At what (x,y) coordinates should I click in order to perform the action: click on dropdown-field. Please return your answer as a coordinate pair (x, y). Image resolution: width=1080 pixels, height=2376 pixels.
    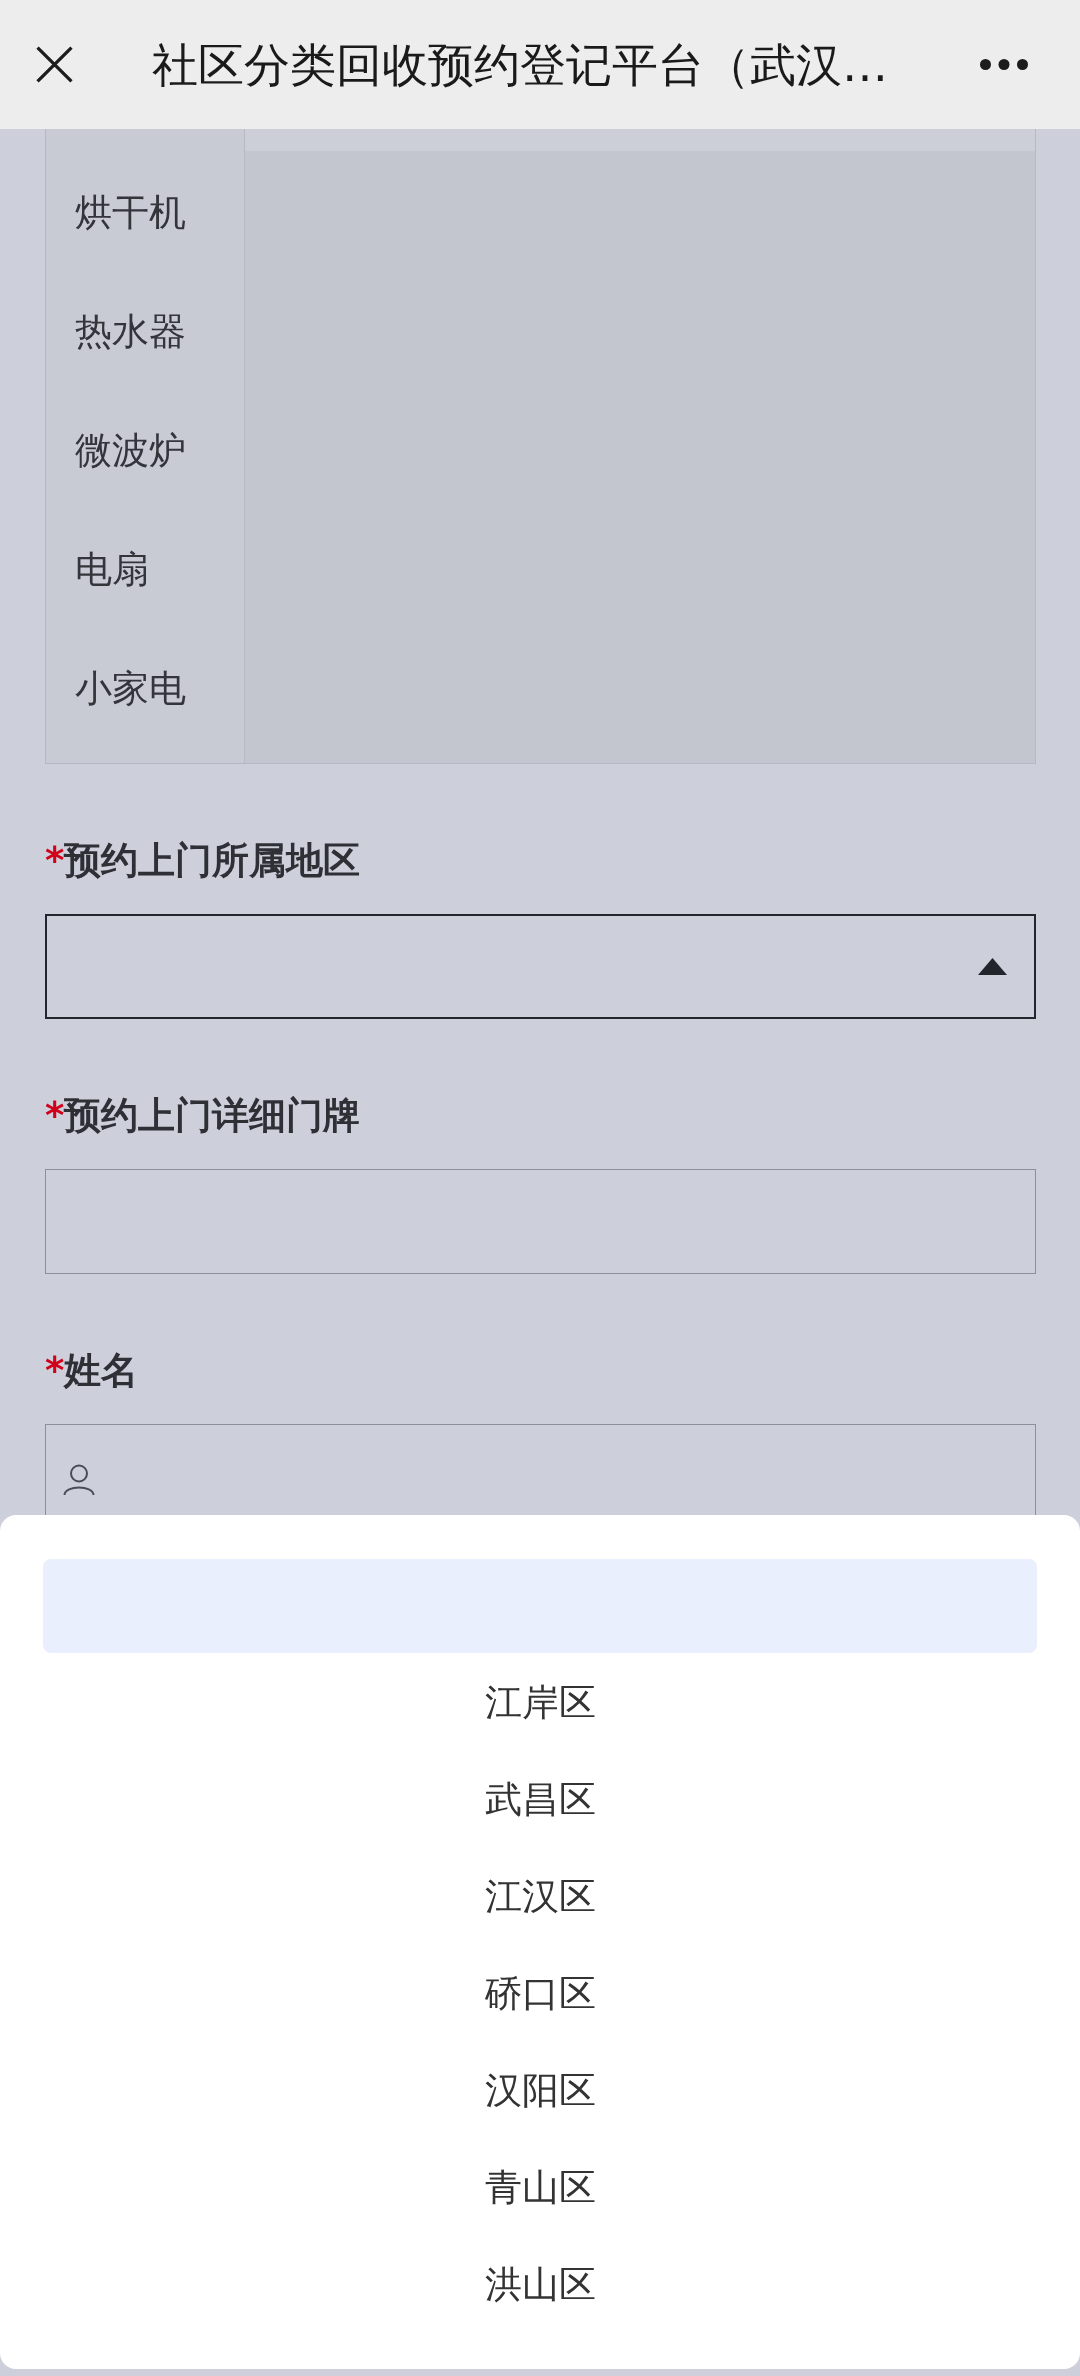
    Looking at the image, I should click on (540, 966).